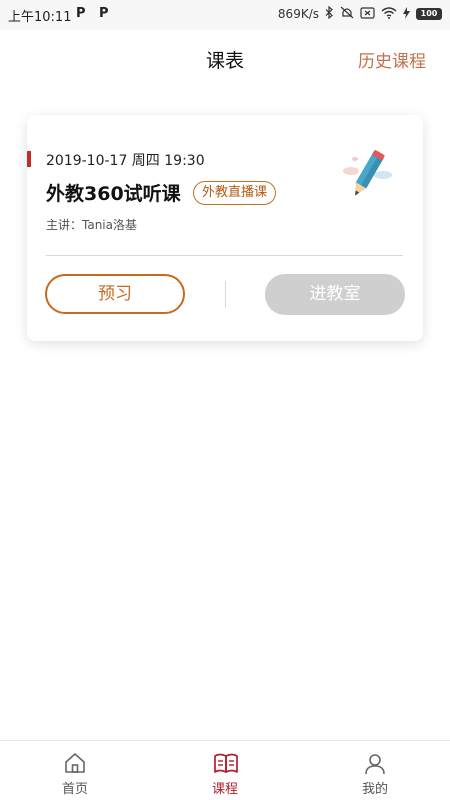 The image size is (450, 800). Describe the element at coordinates (91, 225) in the screenshot. I see `course-teacher: 主讲：Tania洛基` at that location.